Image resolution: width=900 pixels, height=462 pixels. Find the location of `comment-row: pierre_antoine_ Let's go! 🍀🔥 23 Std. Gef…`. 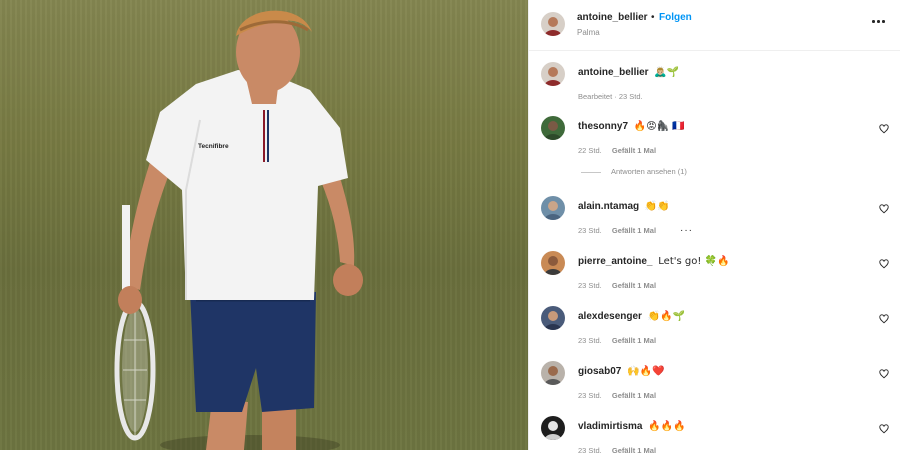

comment-row: pierre_antoine_ Let's go! 🍀🔥 23 Std. Gef… is located at coordinates (714, 274).